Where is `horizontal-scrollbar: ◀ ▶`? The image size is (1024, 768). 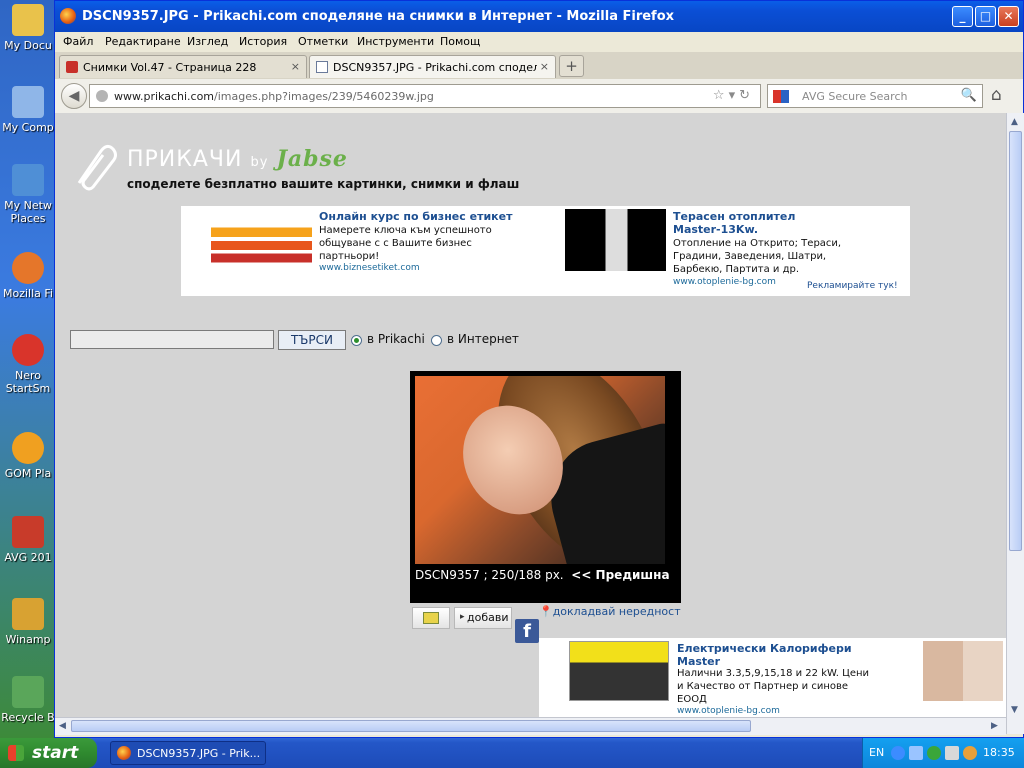 horizontal-scrollbar: ◀ ▶ is located at coordinates (530, 726).